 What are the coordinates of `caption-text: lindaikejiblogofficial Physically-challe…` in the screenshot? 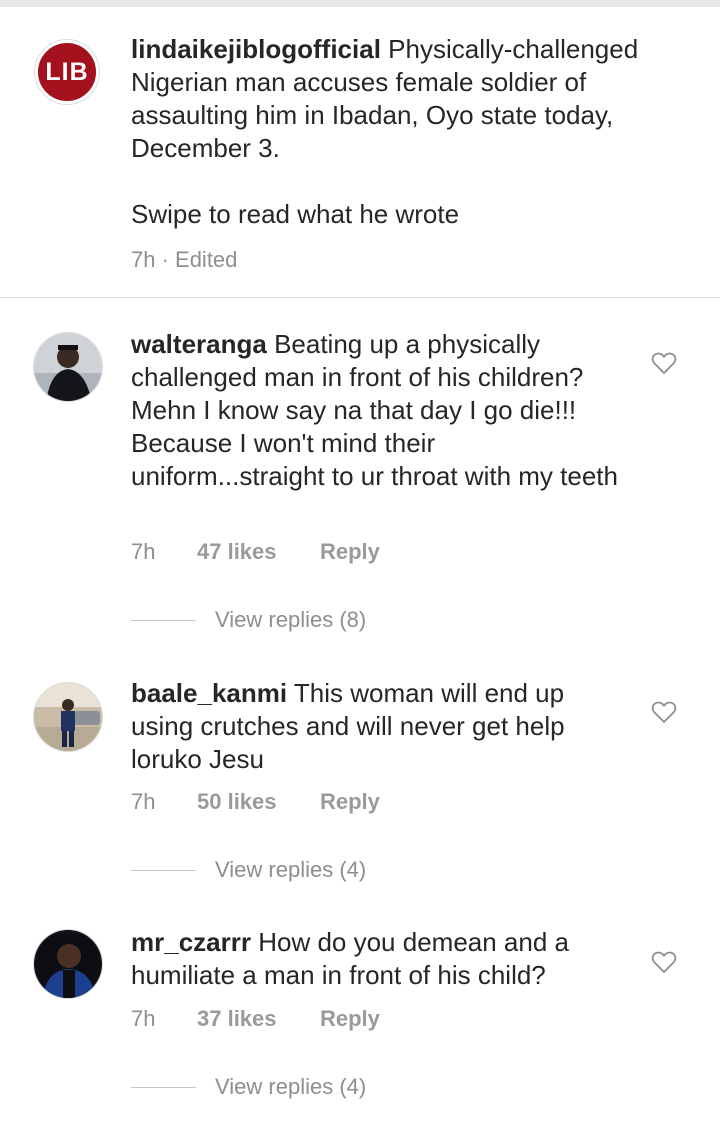 It's located at (411, 132).